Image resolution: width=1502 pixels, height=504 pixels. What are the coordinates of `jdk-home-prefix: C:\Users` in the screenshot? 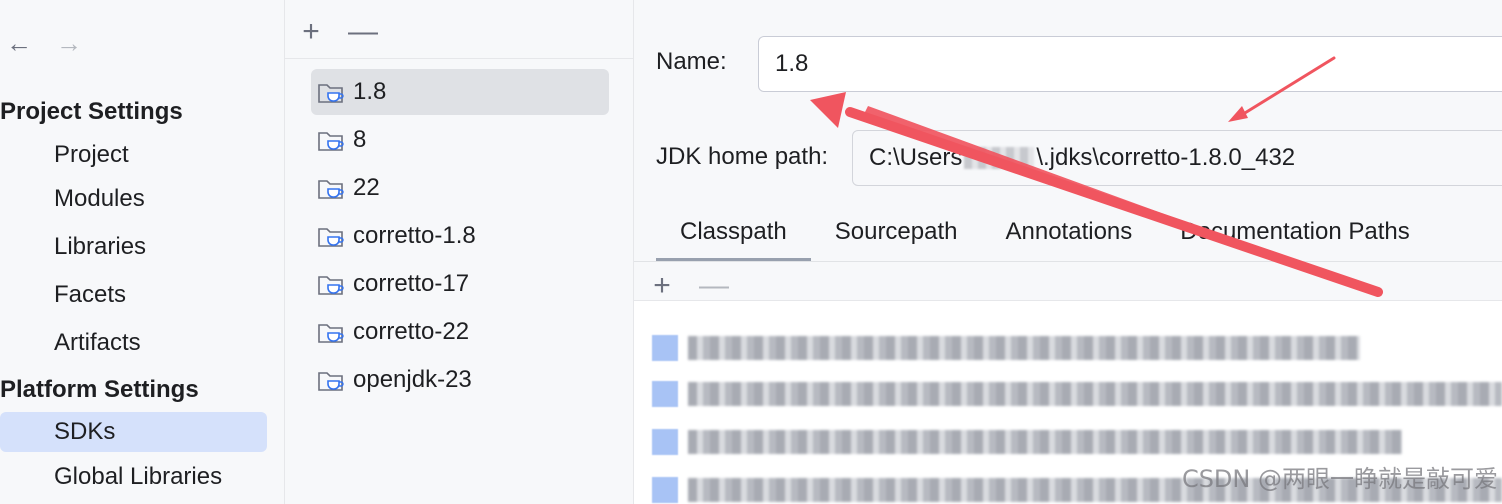 It's located at (916, 157).